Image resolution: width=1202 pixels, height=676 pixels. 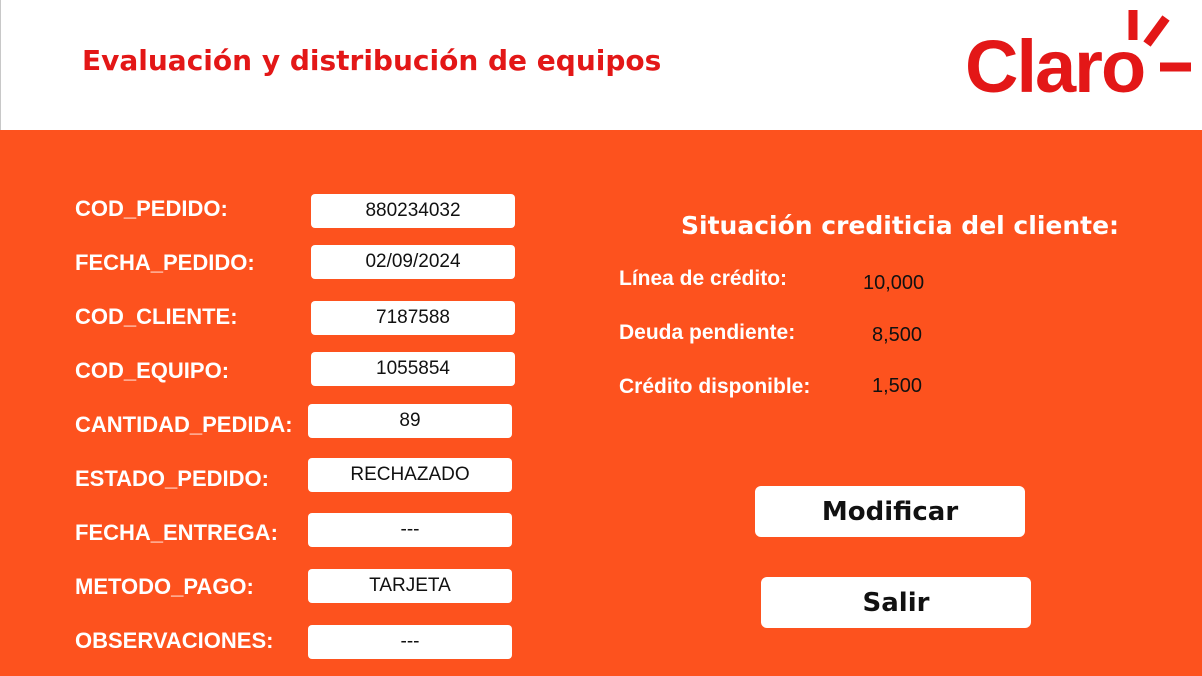 I want to click on cod-pedido-value: 880234032, so click(x=413, y=210).